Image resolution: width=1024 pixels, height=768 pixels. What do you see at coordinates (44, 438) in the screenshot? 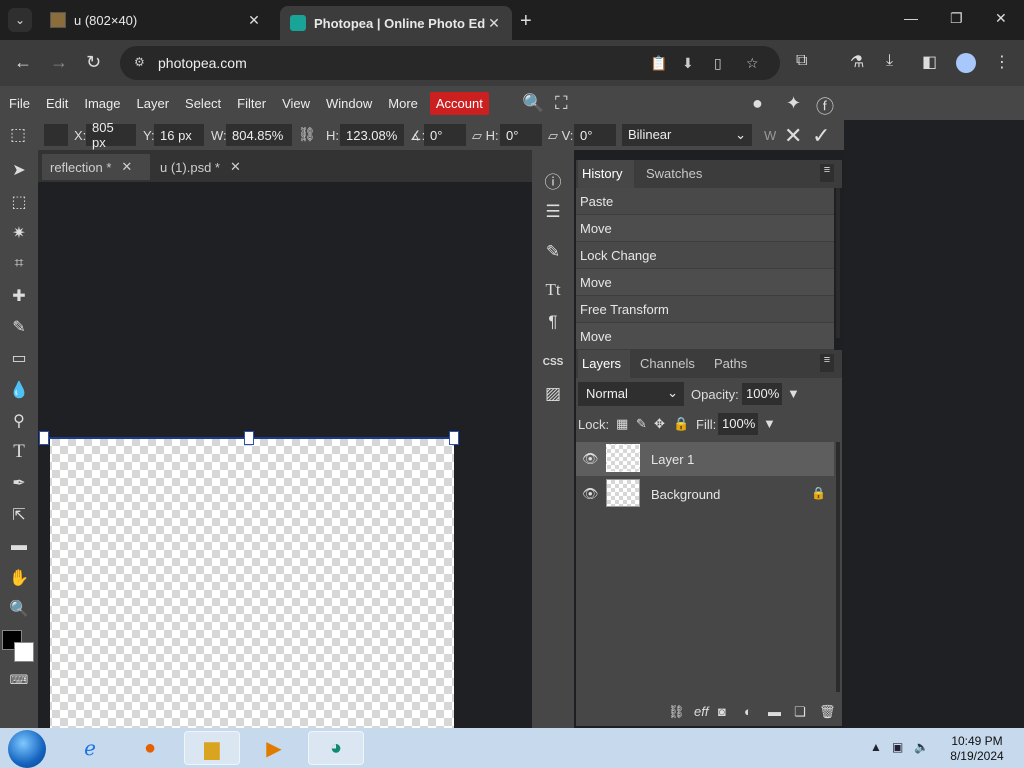
I see `transform-handle-left` at bounding box center [44, 438].